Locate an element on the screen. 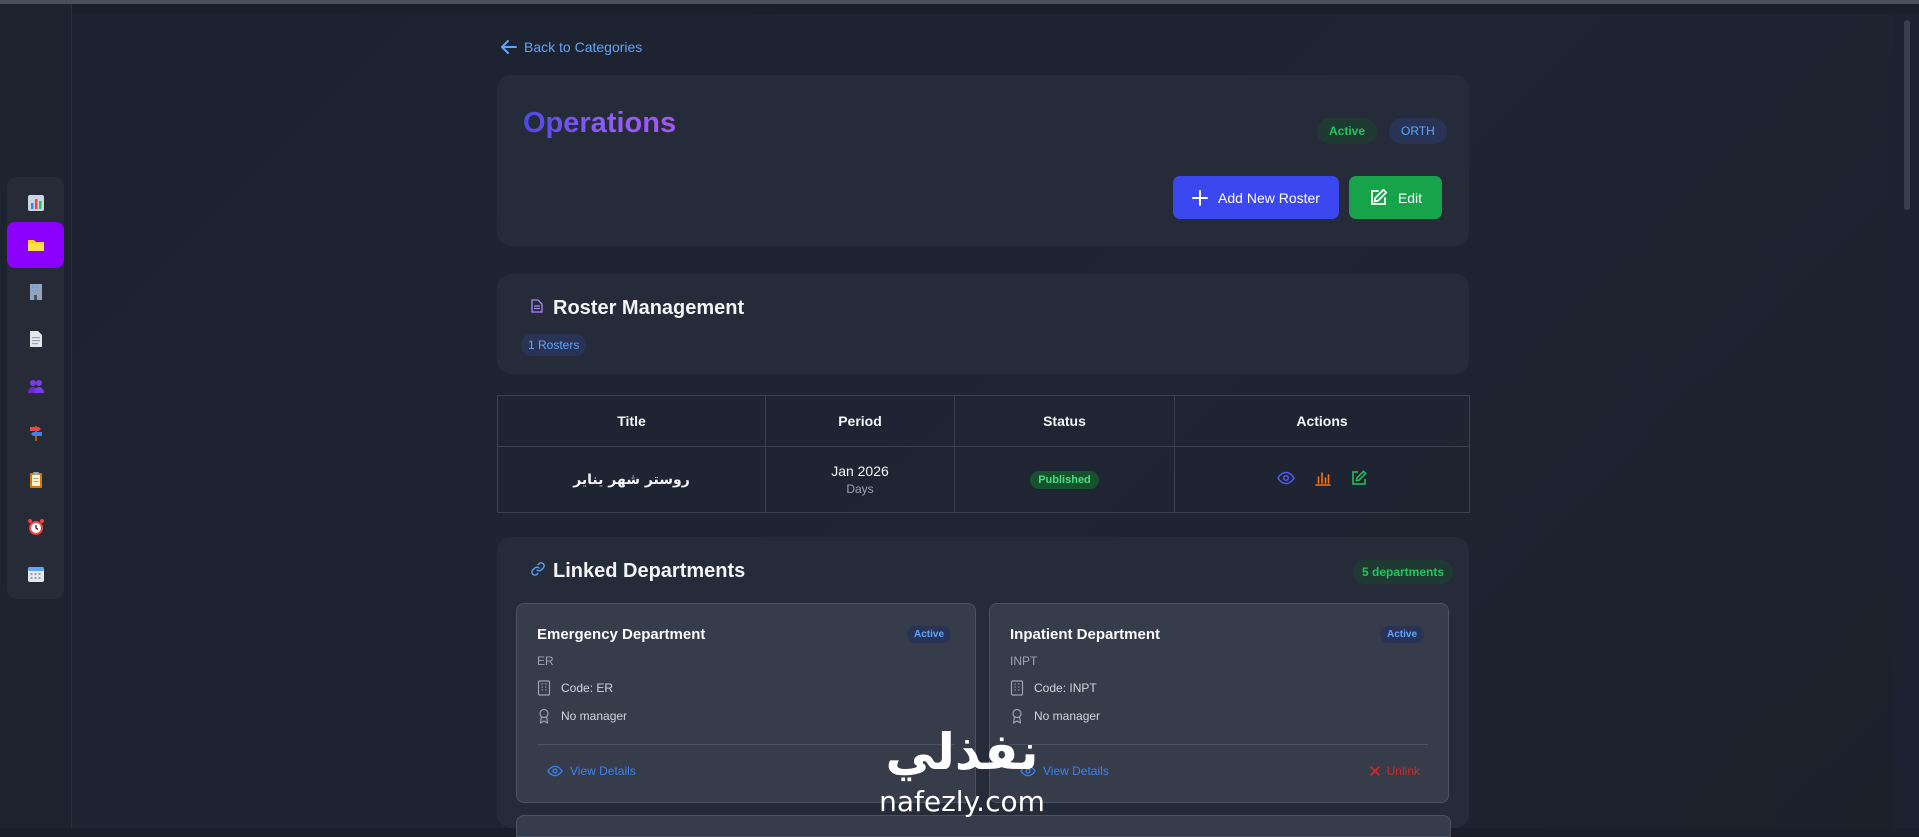 The width and height of the screenshot is (1919, 837). roster-status-cell: Published is located at coordinates (1064, 479).